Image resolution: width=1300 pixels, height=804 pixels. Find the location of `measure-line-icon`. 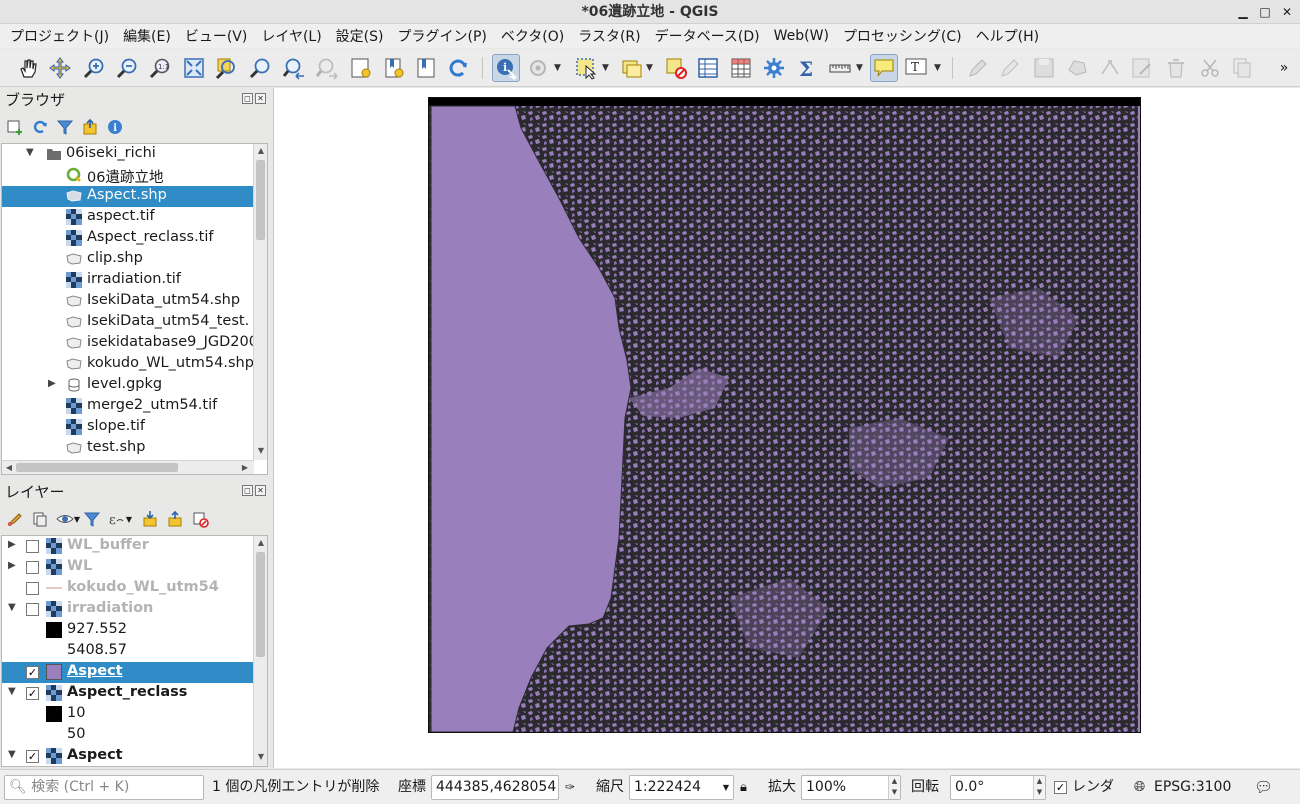

measure-line-icon is located at coordinates (840, 68).